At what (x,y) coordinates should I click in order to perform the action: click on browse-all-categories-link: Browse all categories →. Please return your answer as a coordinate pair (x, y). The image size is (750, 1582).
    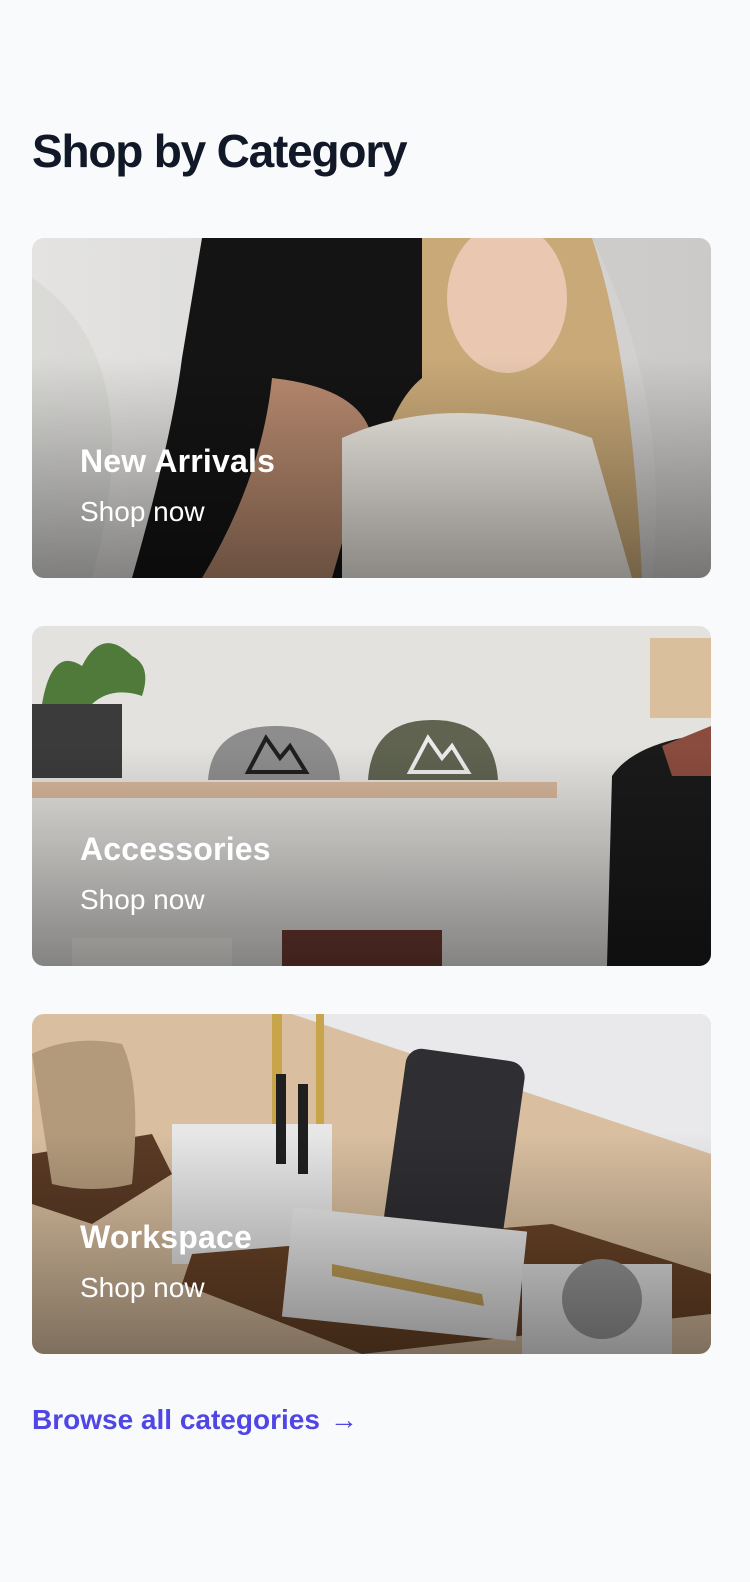
    Looking at the image, I should click on (195, 1420).